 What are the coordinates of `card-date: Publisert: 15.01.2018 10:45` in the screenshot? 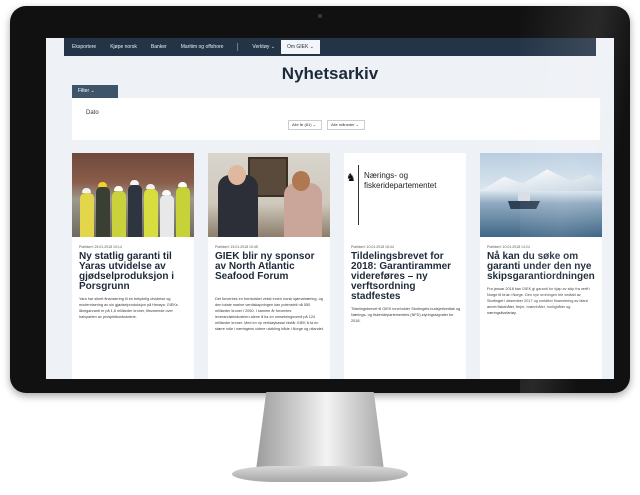 It's located at (236, 247).